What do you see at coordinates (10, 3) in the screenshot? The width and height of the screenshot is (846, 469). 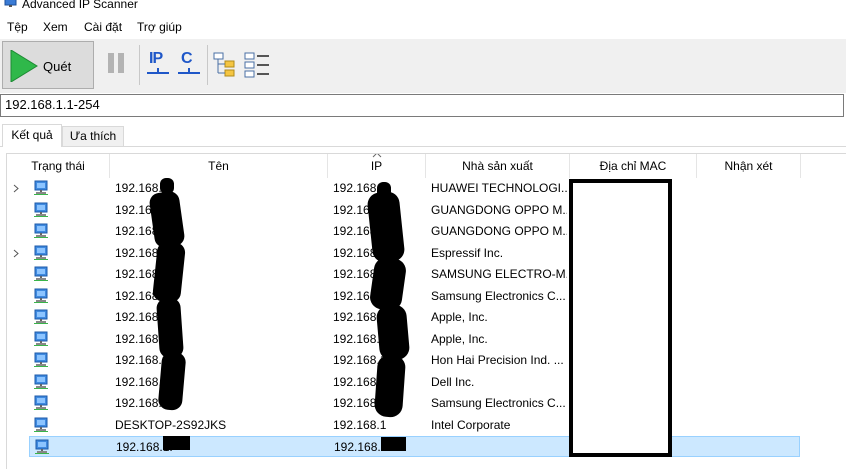 I see `app-icon` at bounding box center [10, 3].